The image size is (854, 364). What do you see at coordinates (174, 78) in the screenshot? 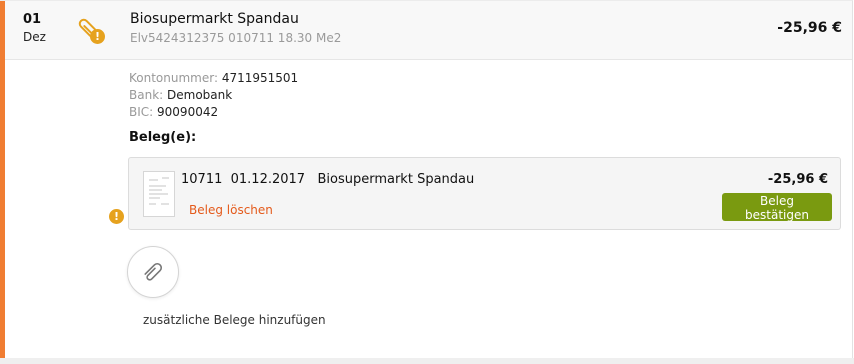
I see `kontonummer-label: Kontonummer:` at bounding box center [174, 78].